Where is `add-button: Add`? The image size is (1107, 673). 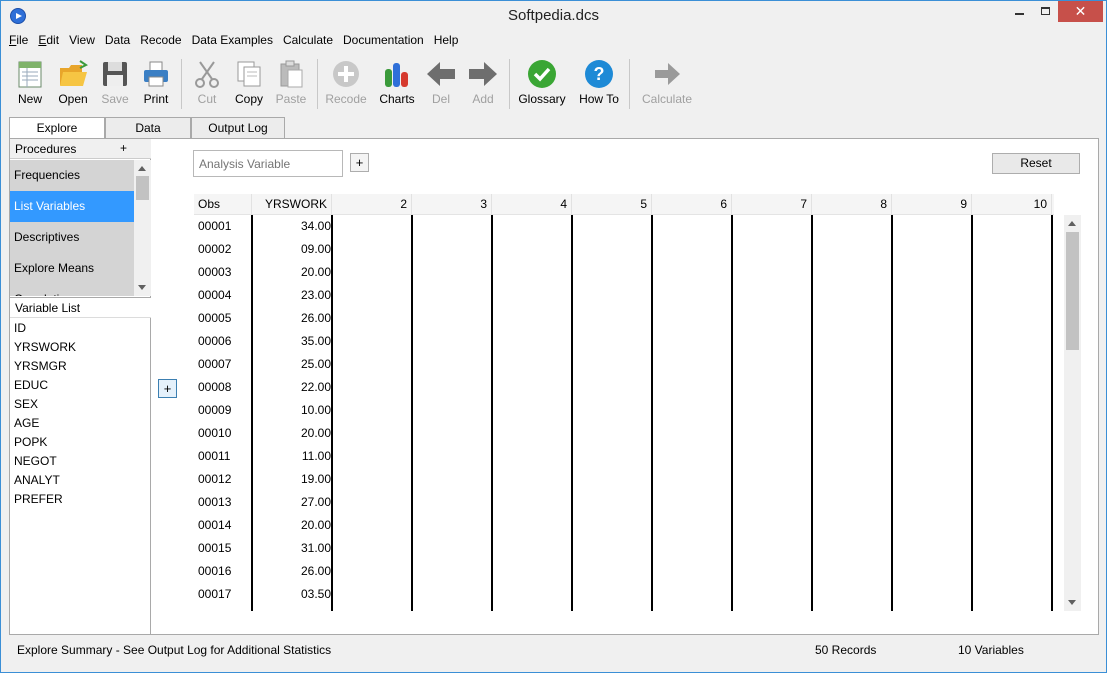
add-button: Add is located at coordinates (483, 83).